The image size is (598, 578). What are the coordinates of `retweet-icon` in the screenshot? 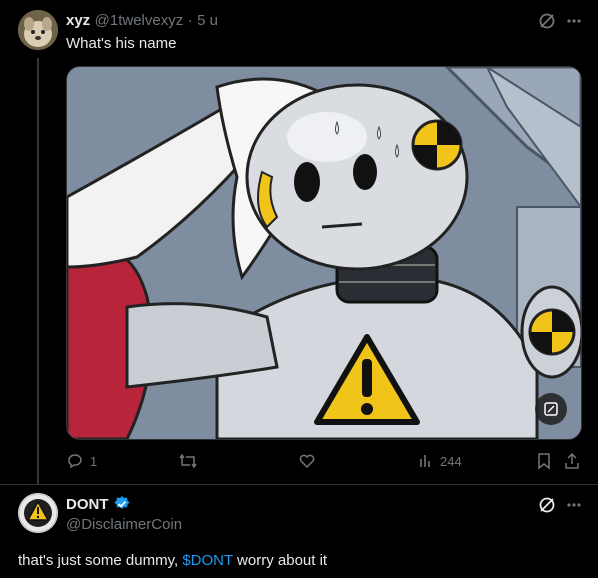 It's located at (188, 461).